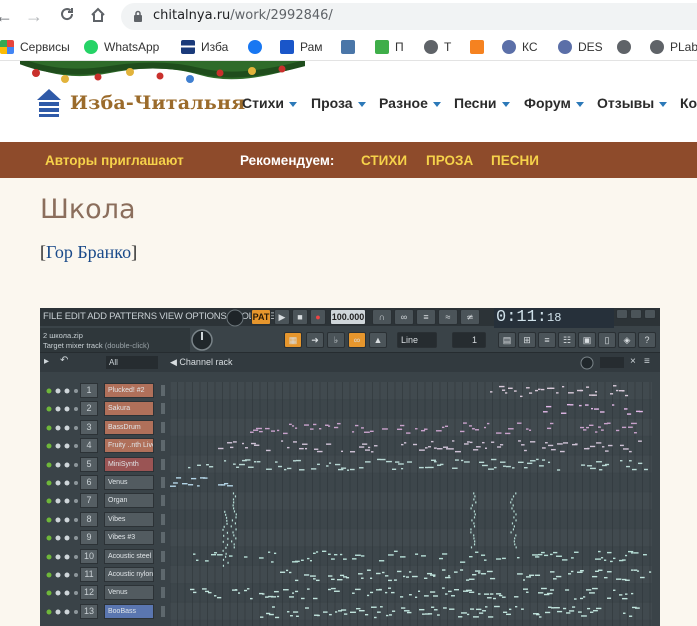 This screenshot has width=697, height=626. What do you see at coordinates (129, 464) in the screenshot?
I see `channel-name-button: MiniSynth` at bounding box center [129, 464].